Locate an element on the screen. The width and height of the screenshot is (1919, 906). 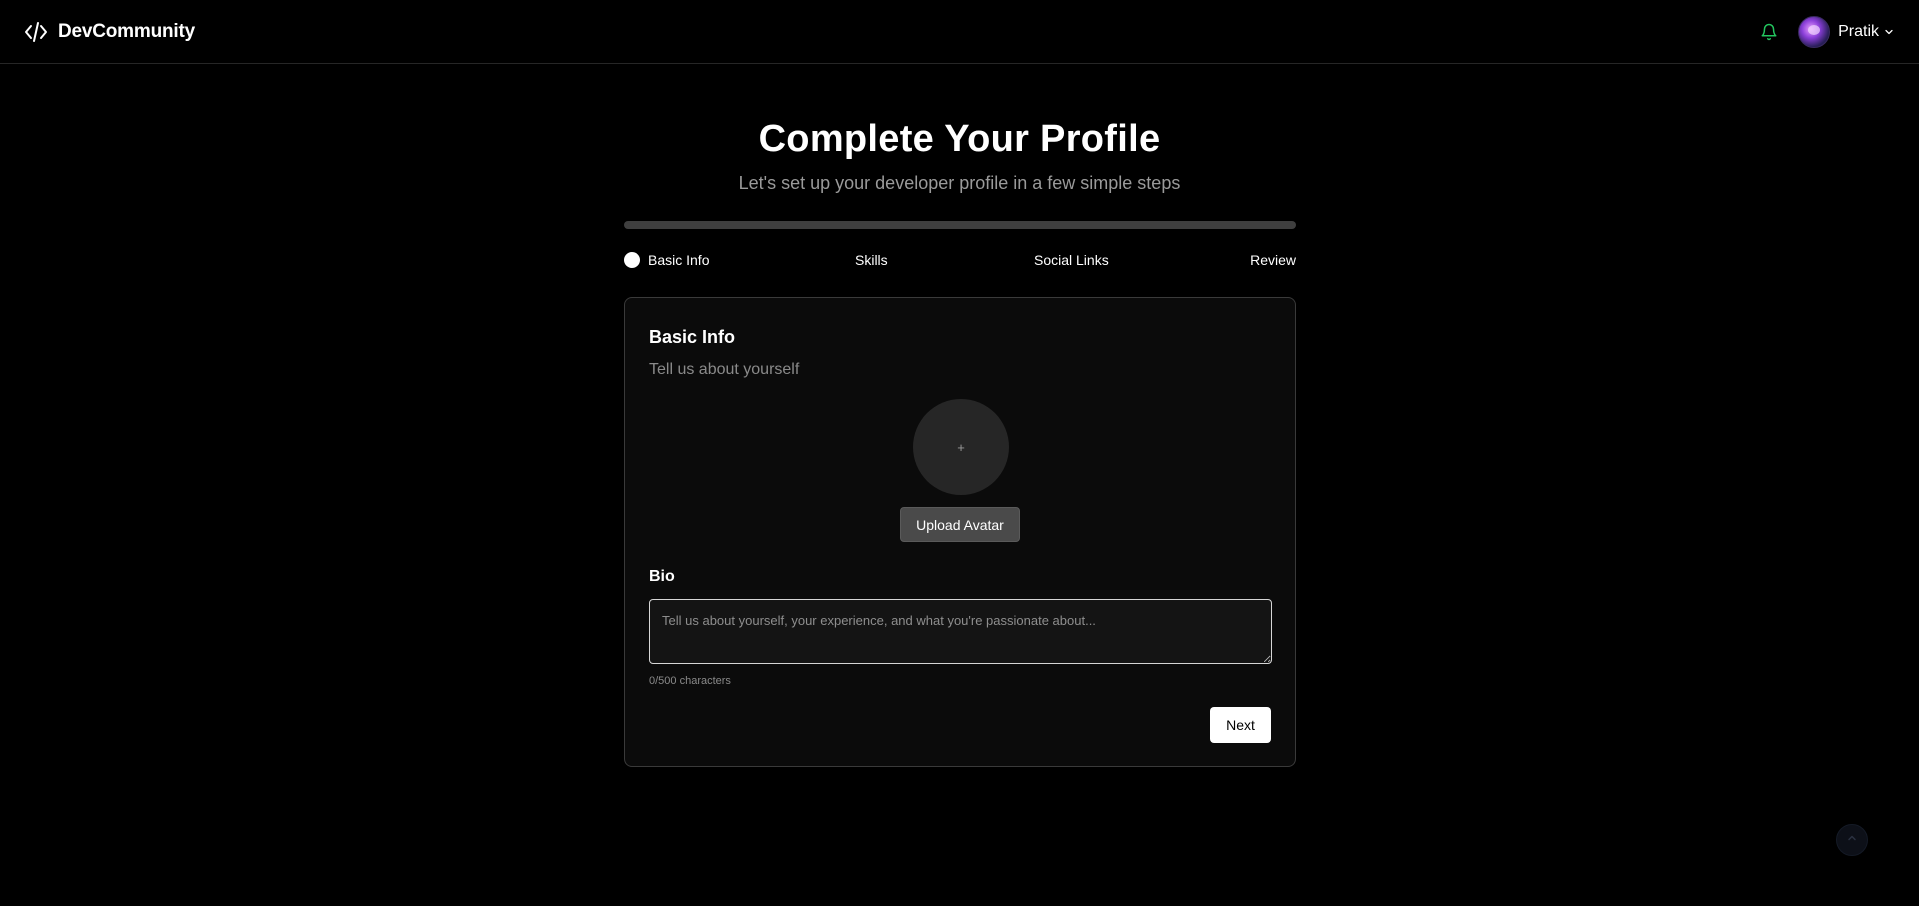
bio-label: Bio is located at coordinates (662, 576).